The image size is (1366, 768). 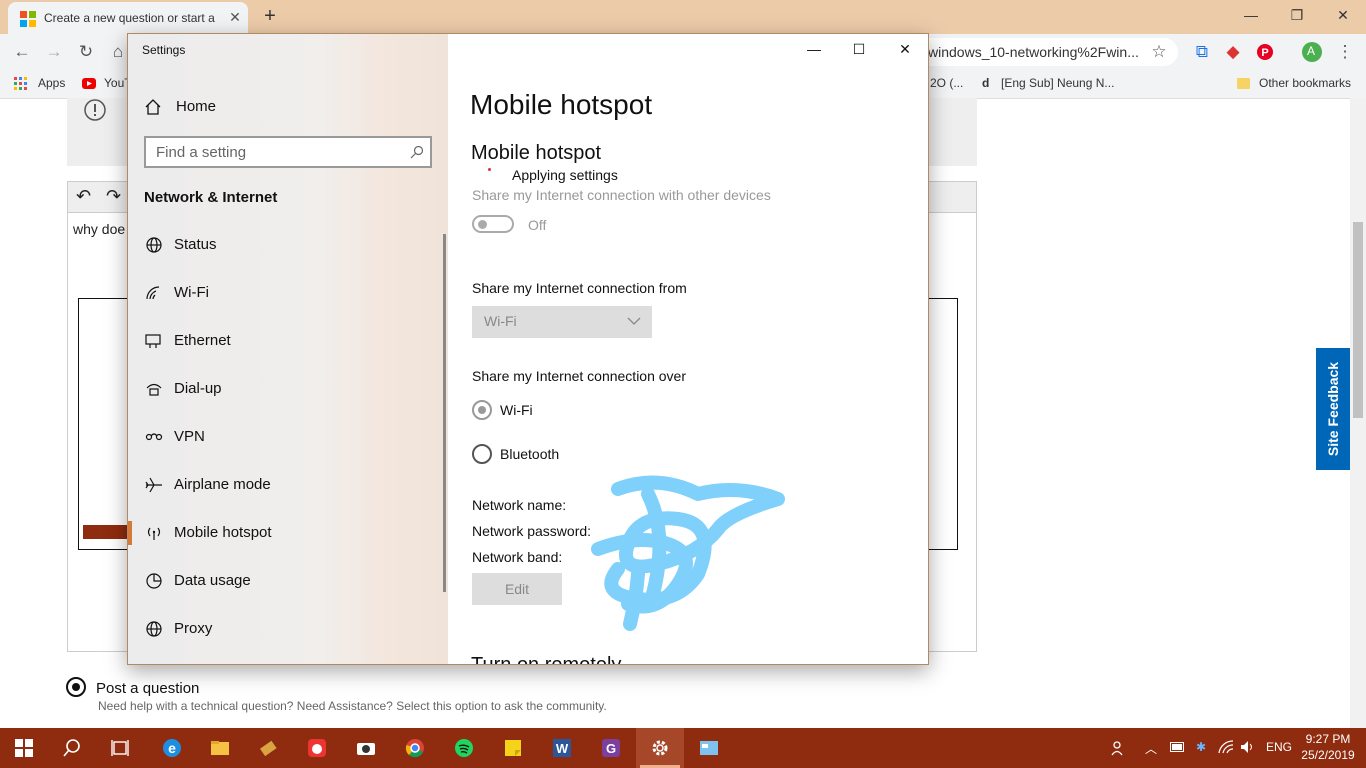 I want to click on nav-label: Airplane mode, so click(x=222, y=484).